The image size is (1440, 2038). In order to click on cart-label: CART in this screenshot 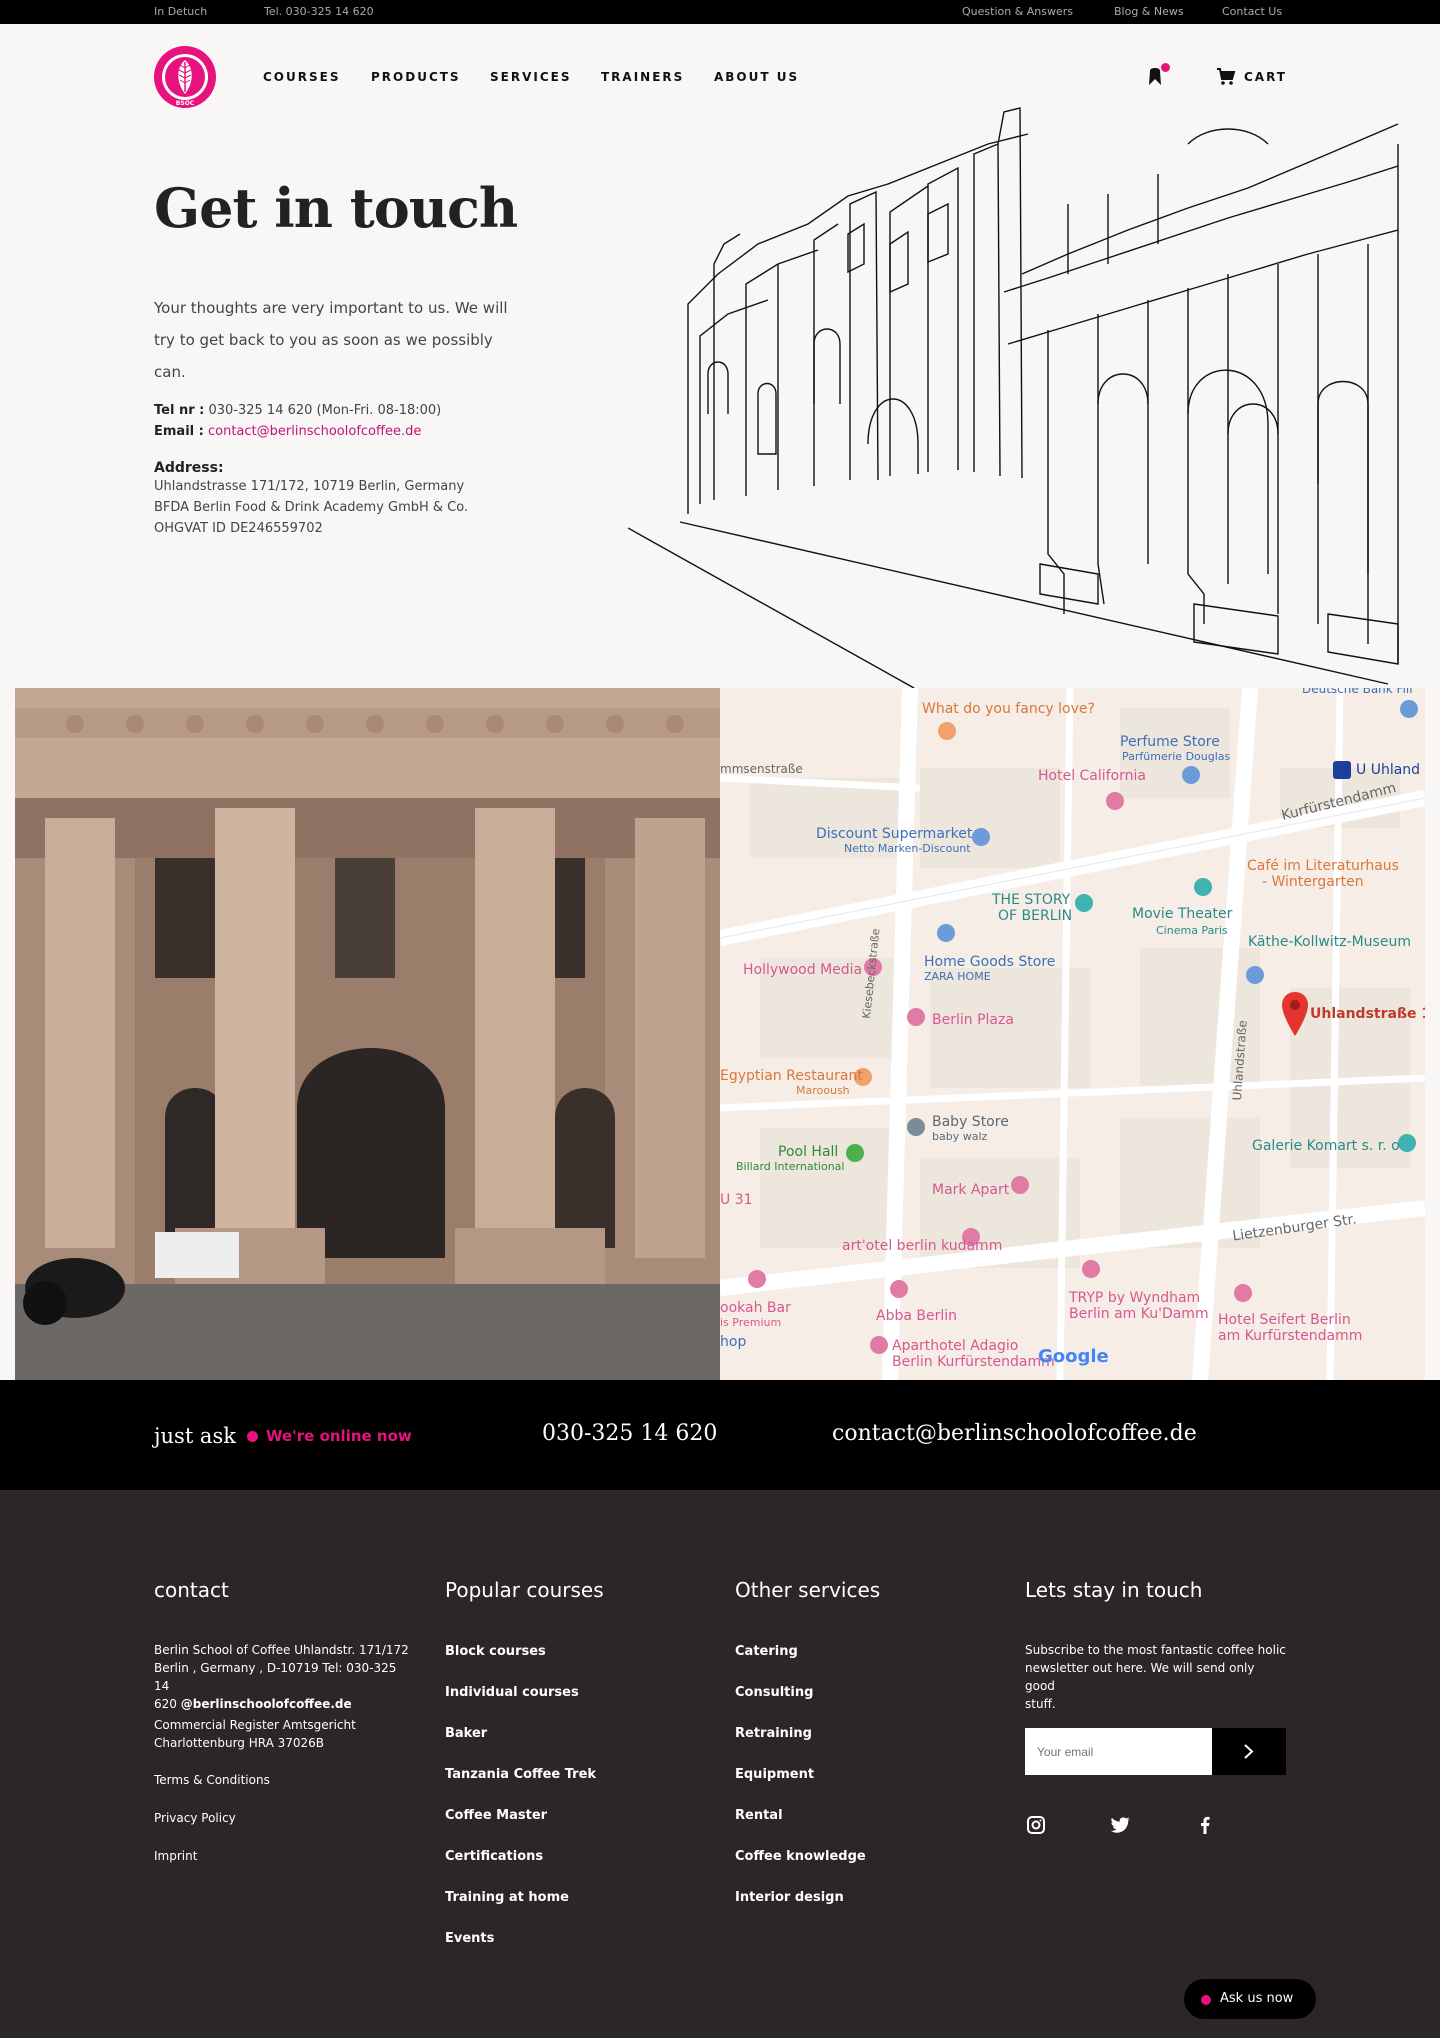, I will do `click(1265, 77)`.